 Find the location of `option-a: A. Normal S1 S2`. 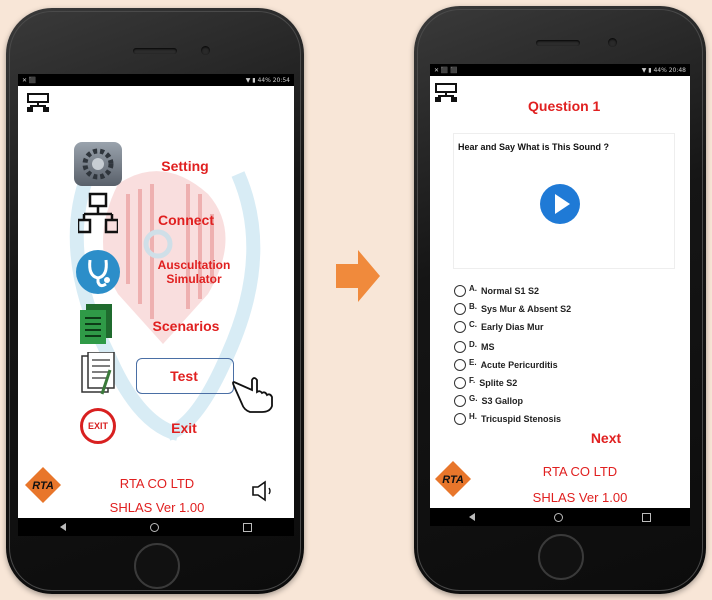

option-a: A. Normal S1 S2 is located at coordinates (496, 291).